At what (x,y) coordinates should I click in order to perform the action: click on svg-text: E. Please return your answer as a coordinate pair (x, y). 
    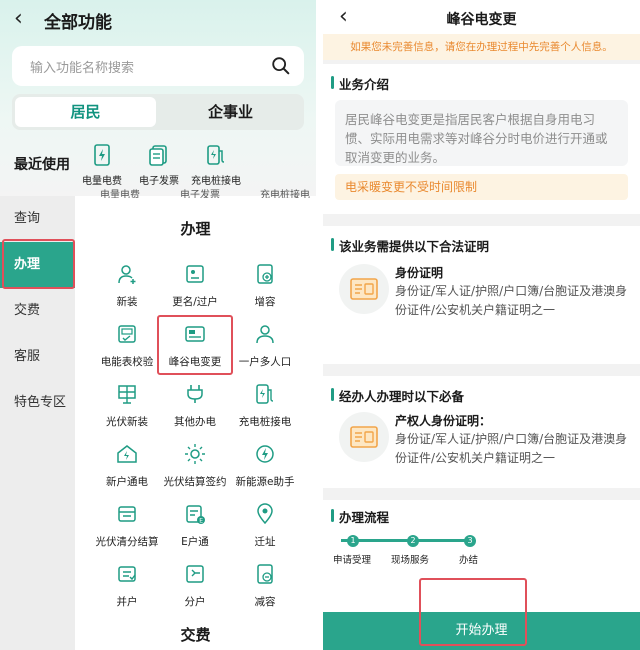
    Looking at the image, I should click on (201, 520).